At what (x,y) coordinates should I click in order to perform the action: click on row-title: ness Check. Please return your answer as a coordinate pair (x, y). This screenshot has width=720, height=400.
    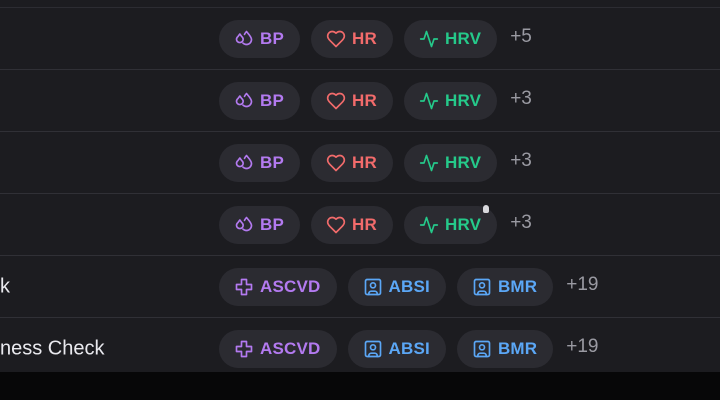
    Looking at the image, I should click on (52, 348).